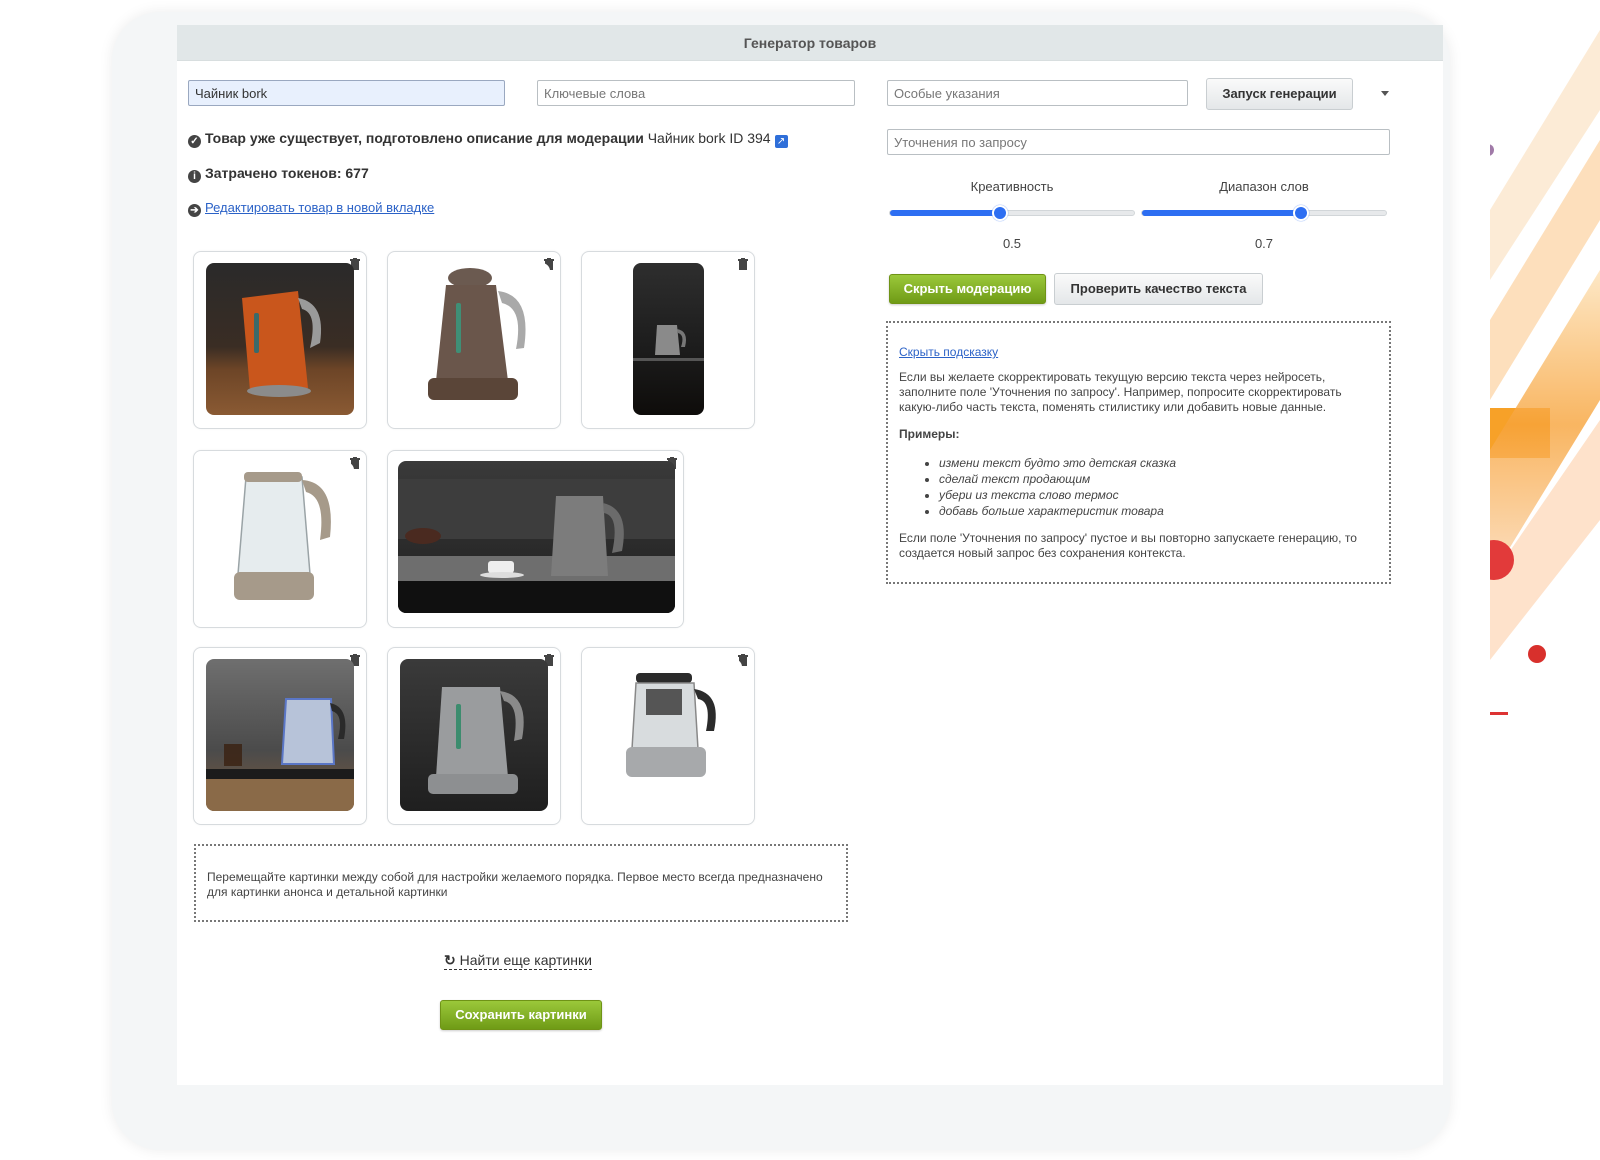 This screenshot has height=1160, width=1600. Describe the element at coordinates (1279, 94) in the screenshot. I see `start-generation-button: Запуск генерации` at that location.